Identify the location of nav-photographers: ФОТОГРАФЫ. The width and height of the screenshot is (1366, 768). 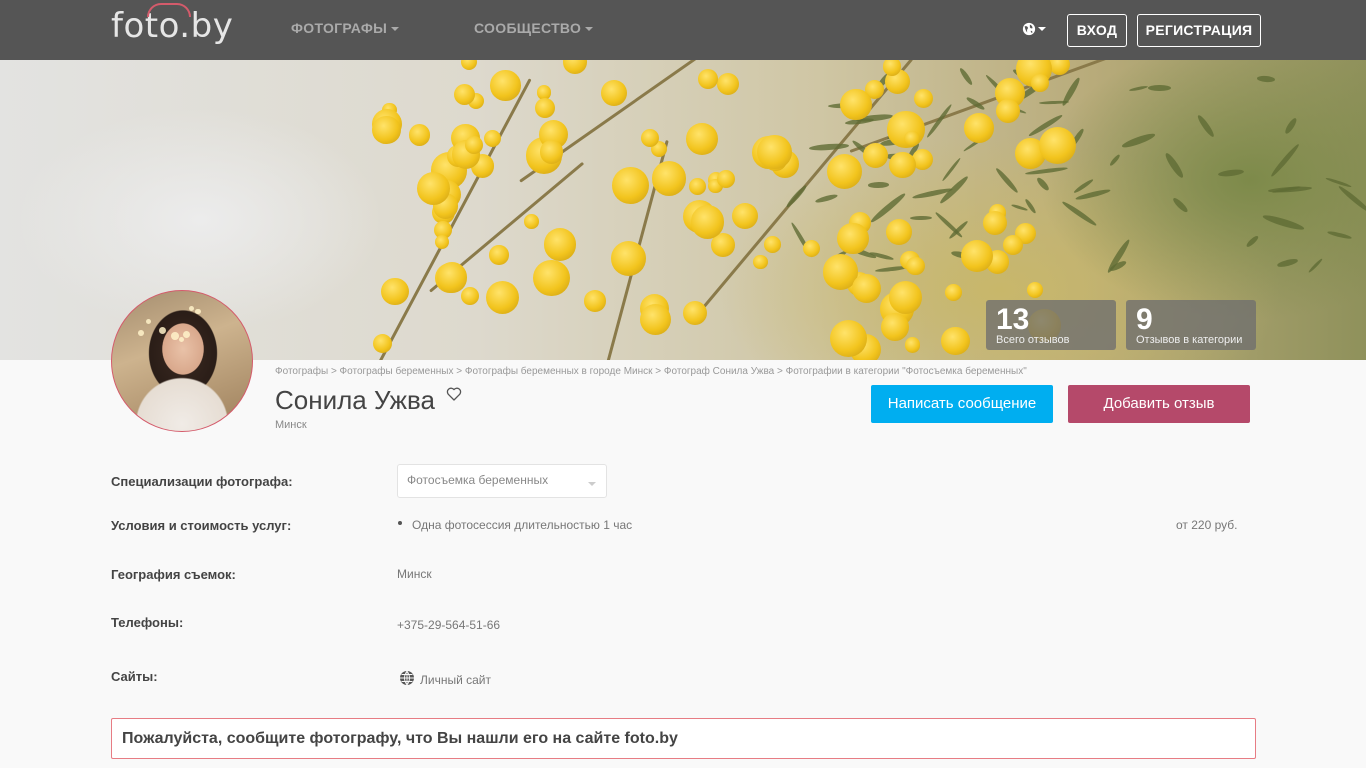
(345, 28).